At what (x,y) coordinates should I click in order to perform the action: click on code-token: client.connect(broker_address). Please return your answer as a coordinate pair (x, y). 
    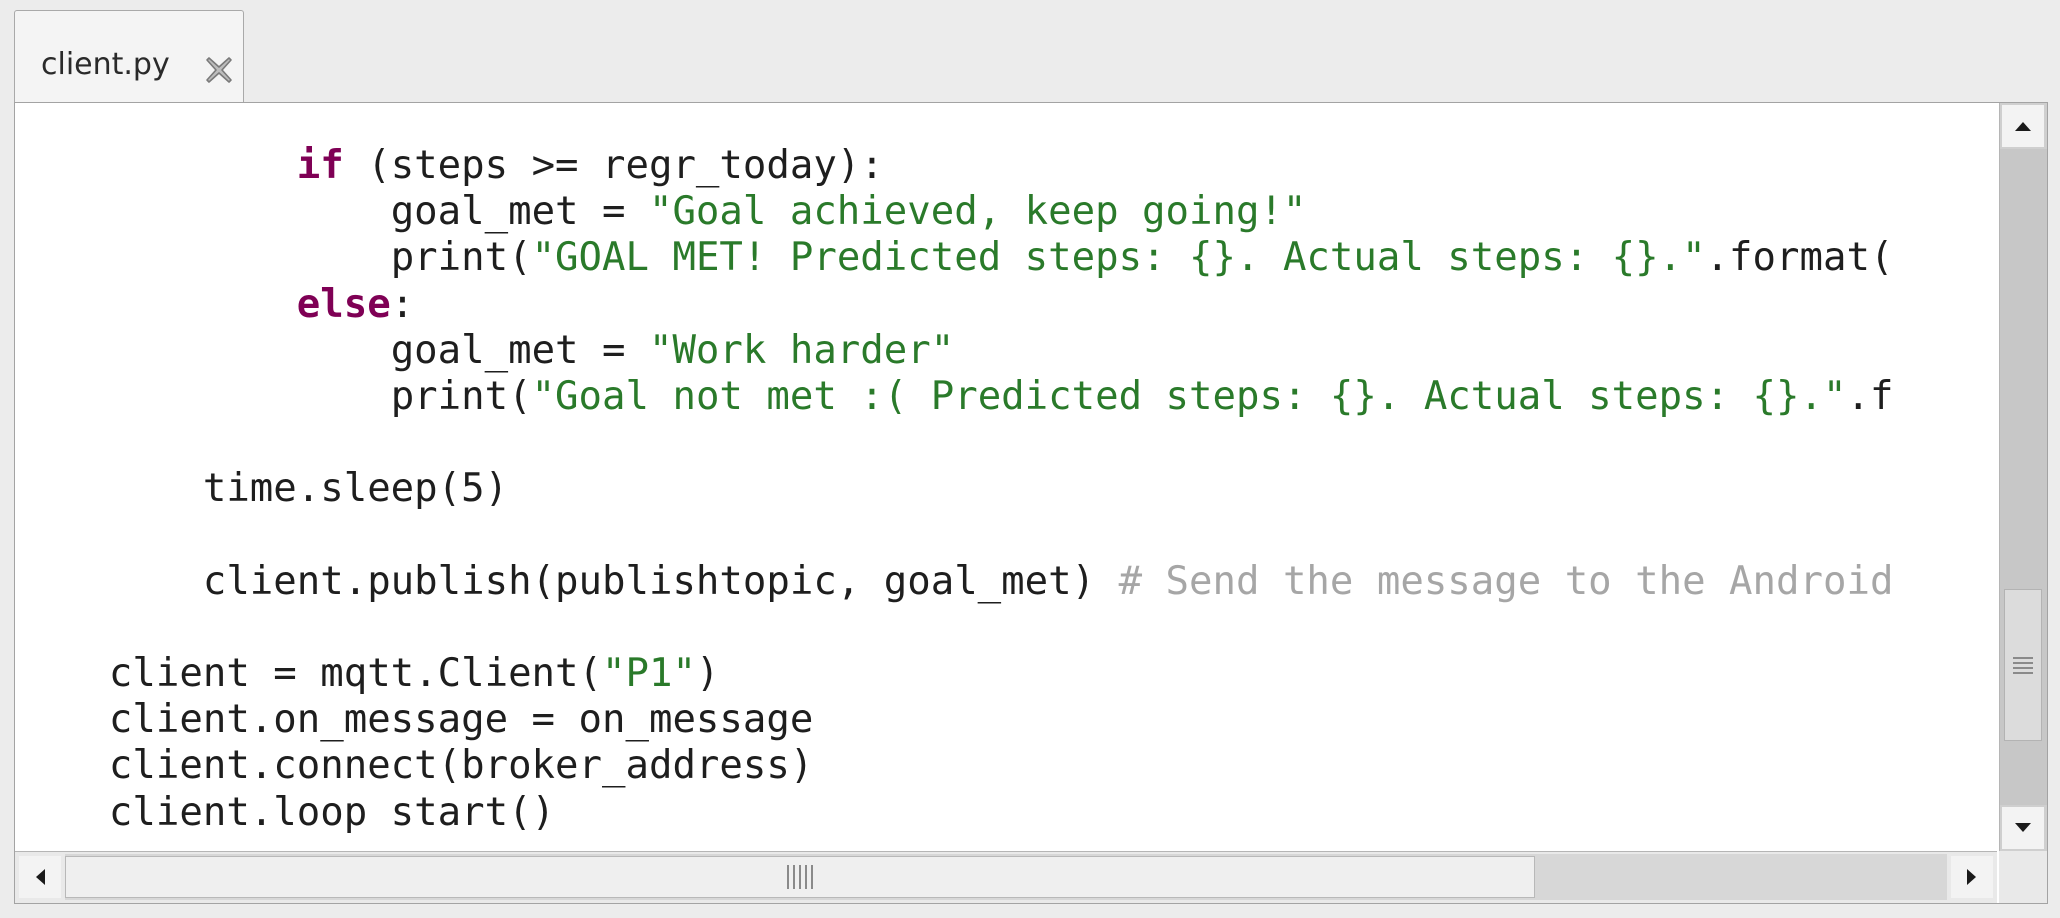
    Looking at the image, I should click on (461, 766).